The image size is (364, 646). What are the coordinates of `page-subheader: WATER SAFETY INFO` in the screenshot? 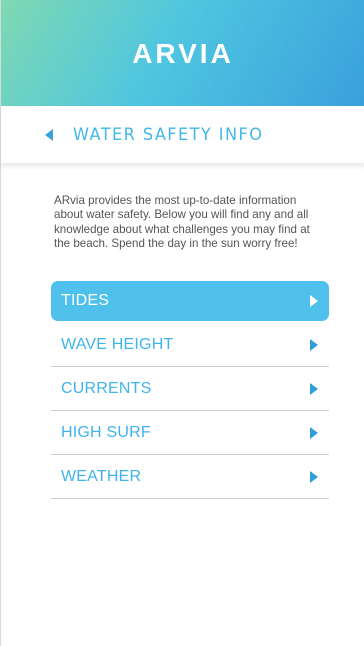 It's located at (182, 135).